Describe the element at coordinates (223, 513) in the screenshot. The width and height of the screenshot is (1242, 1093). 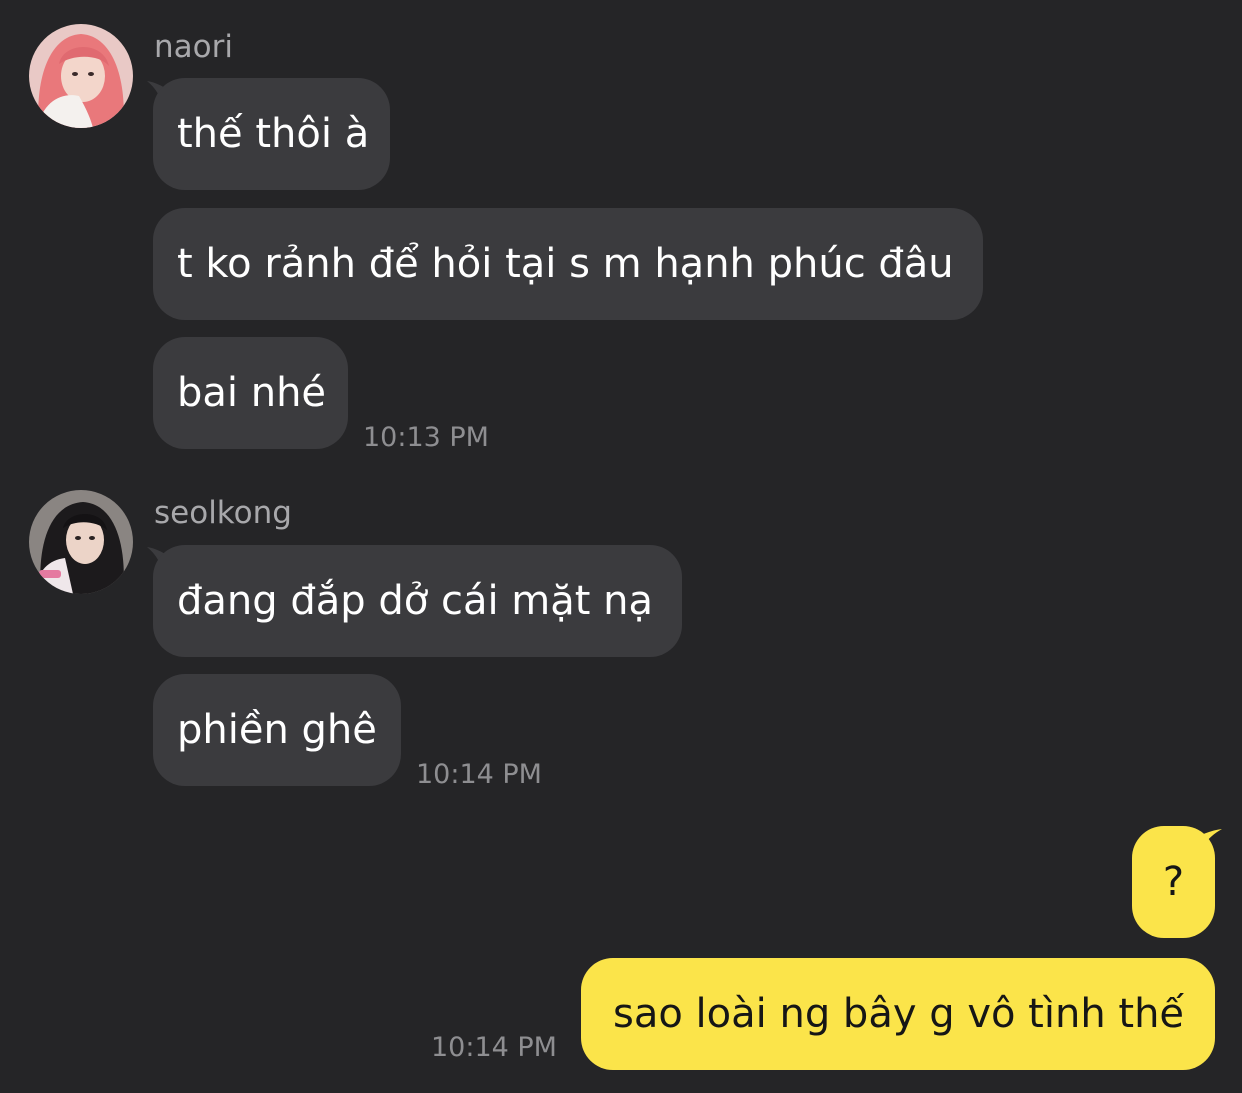
I see `sender-name-seolkong: seolkong` at that location.